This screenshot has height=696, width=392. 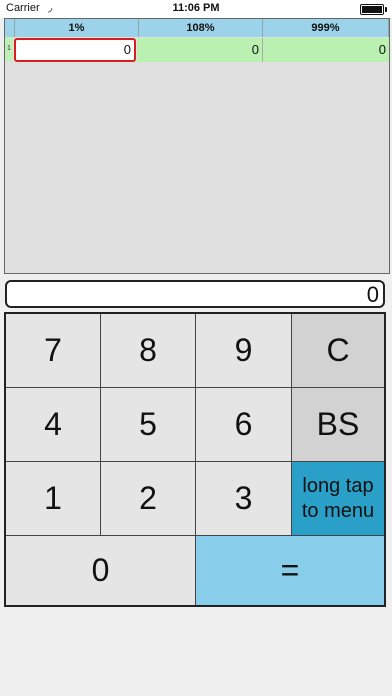 What do you see at coordinates (244, 425) in the screenshot?
I see `key-6: 6` at bounding box center [244, 425].